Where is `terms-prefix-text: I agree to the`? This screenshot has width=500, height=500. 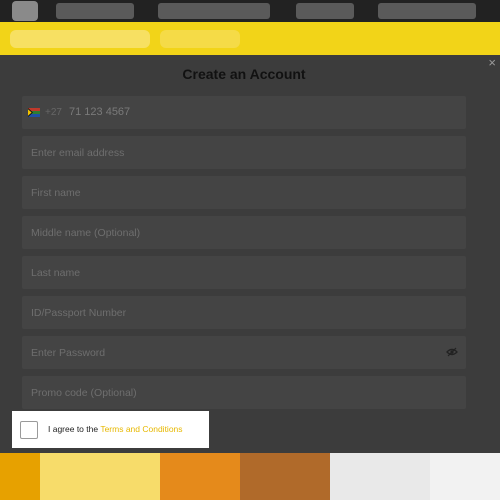 terms-prefix-text: I agree to the is located at coordinates (73, 429).